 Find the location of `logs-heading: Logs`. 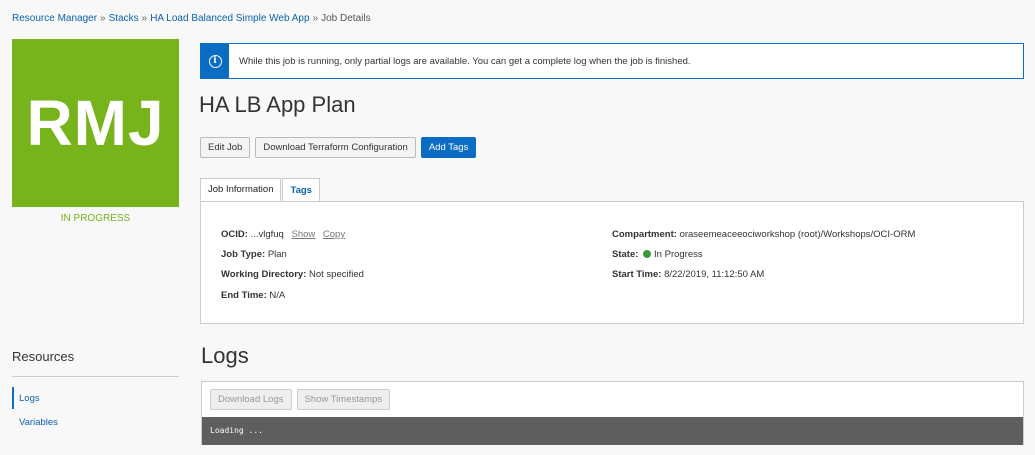

logs-heading: Logs is located at coordinates (225, 355).